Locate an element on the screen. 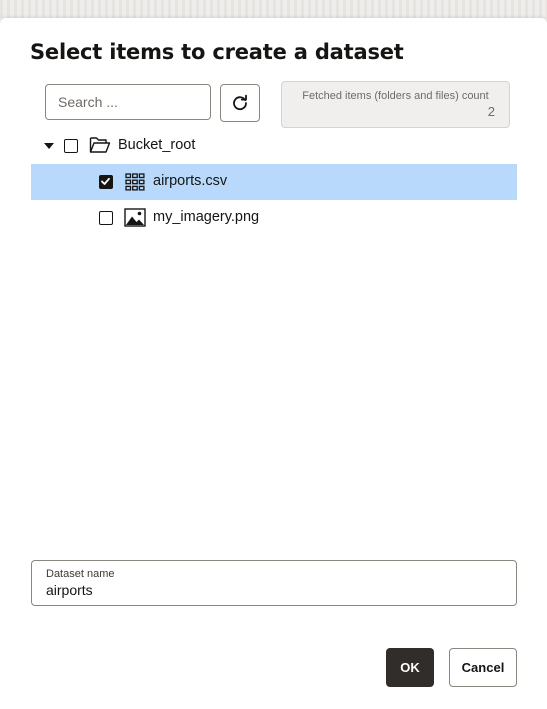 Image resolution: width=547 pixels, height=709 pixels. fetched-items-count-value: 2 is located at coordinates (491, 111).